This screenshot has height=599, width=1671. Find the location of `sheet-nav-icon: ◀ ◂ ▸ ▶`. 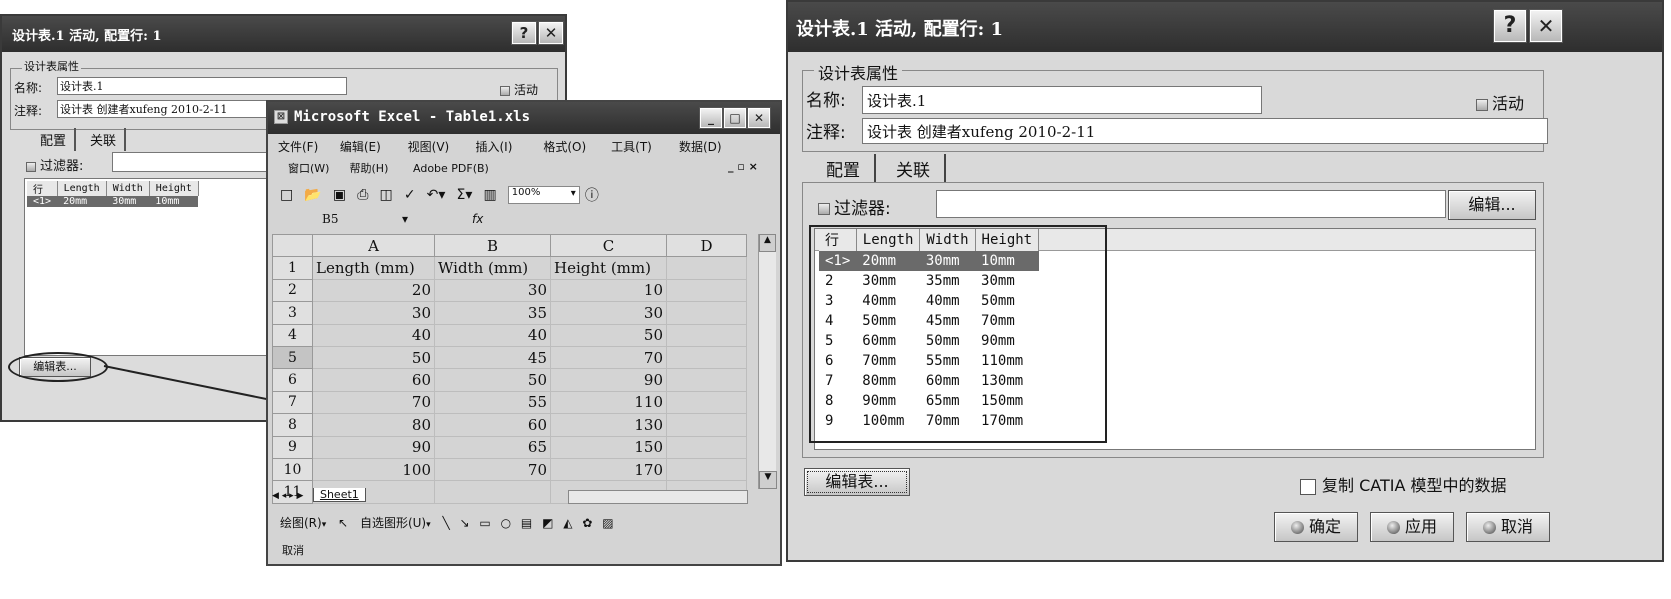

sheet-nav-icon: ◀ ◂ ▸ ▶ is located at coordinates (287, 496).